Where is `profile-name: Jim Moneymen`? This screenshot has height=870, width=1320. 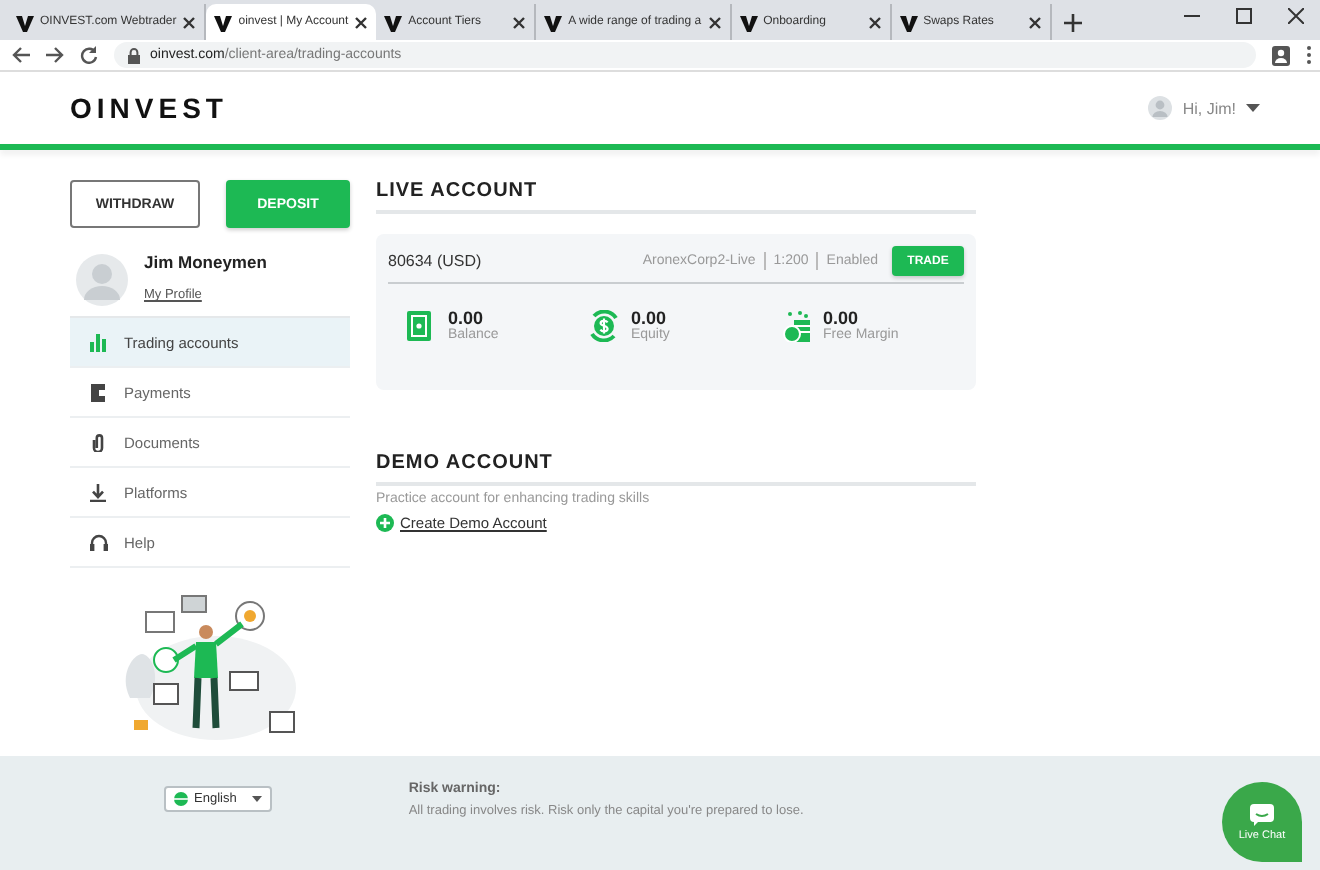
profile-name: Jim Moneymen is located at coordinates (205, 262).